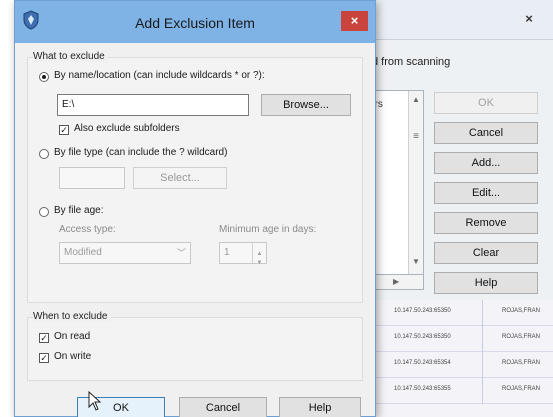  I want to click on background-scanning-text: d from scanning, so click(411, 62).